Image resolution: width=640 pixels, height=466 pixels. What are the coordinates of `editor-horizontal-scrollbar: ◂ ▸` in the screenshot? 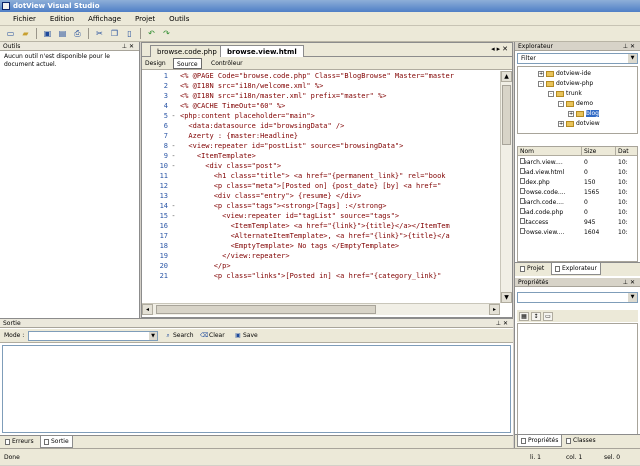 It's located at (321, 309).